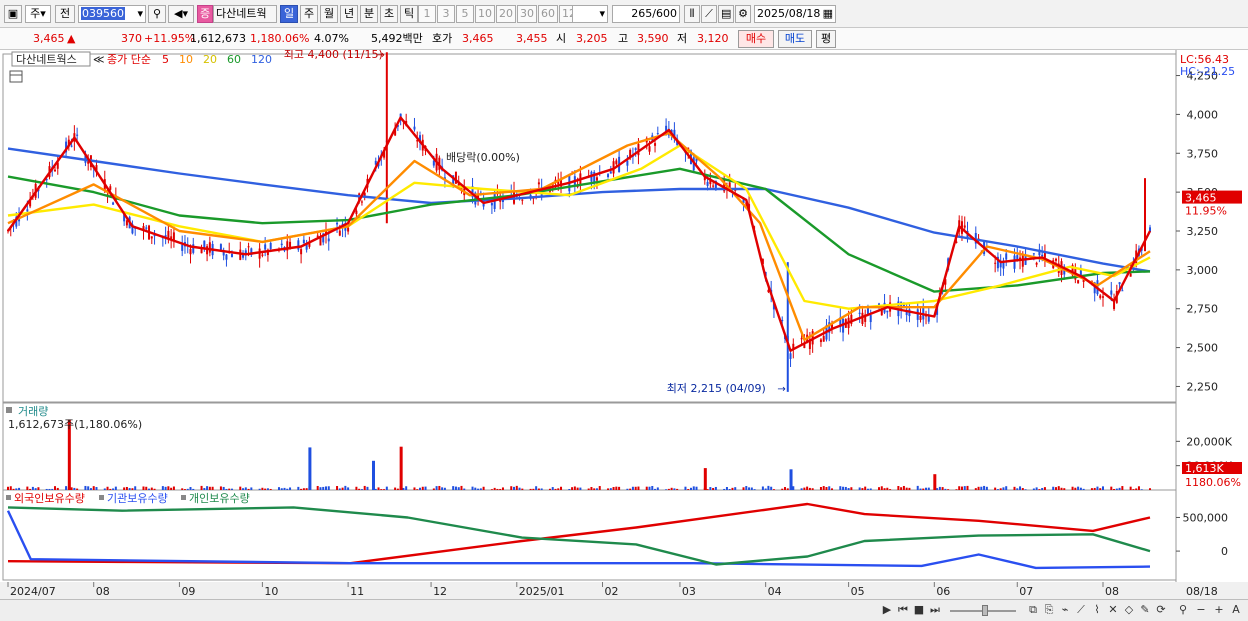 Image resolution: width=1248 pixels, height=621 pixels. I want to click on zoom-in-icon: +, so click(1219, 610).